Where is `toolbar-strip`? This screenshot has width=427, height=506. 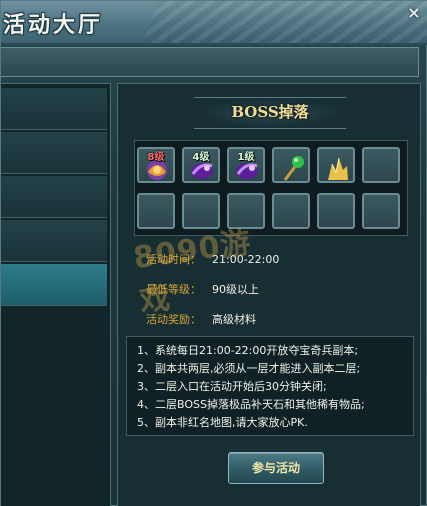
toolbar-strip is located at coordinates (210, 62).